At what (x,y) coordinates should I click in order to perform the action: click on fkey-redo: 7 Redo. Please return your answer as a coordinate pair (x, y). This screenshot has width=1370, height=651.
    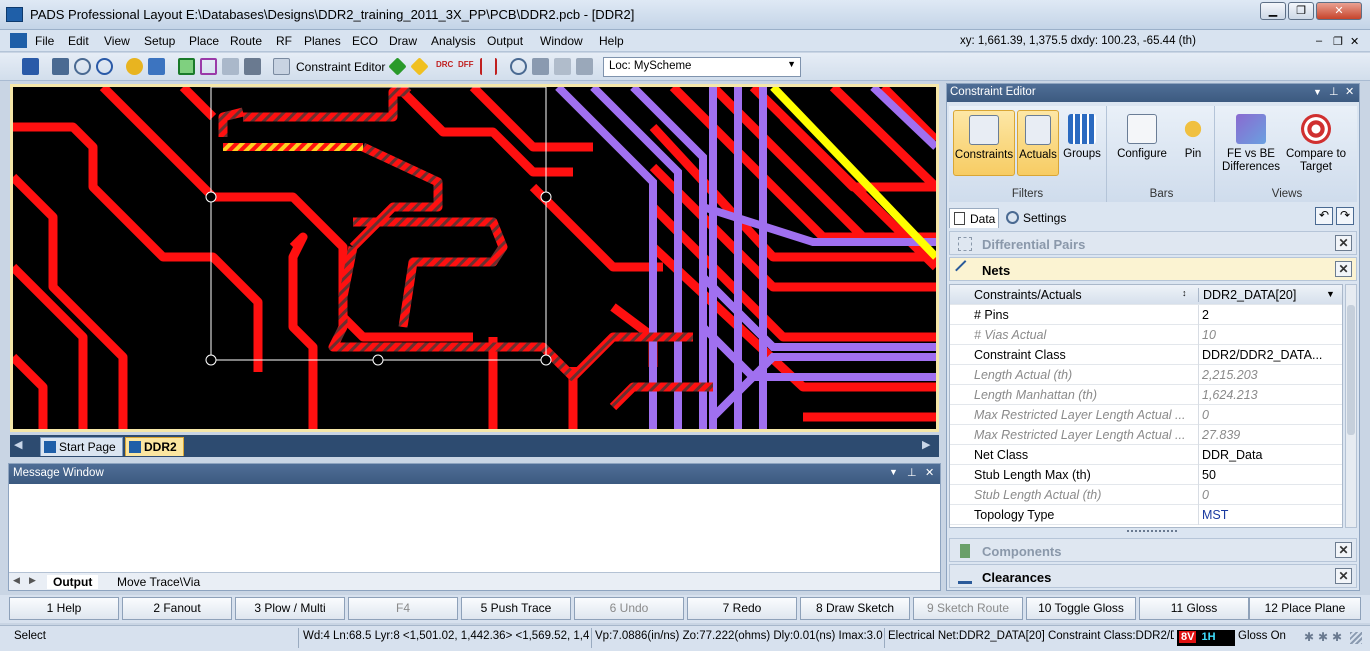
    Looking at the image, I should click on (742, 608).